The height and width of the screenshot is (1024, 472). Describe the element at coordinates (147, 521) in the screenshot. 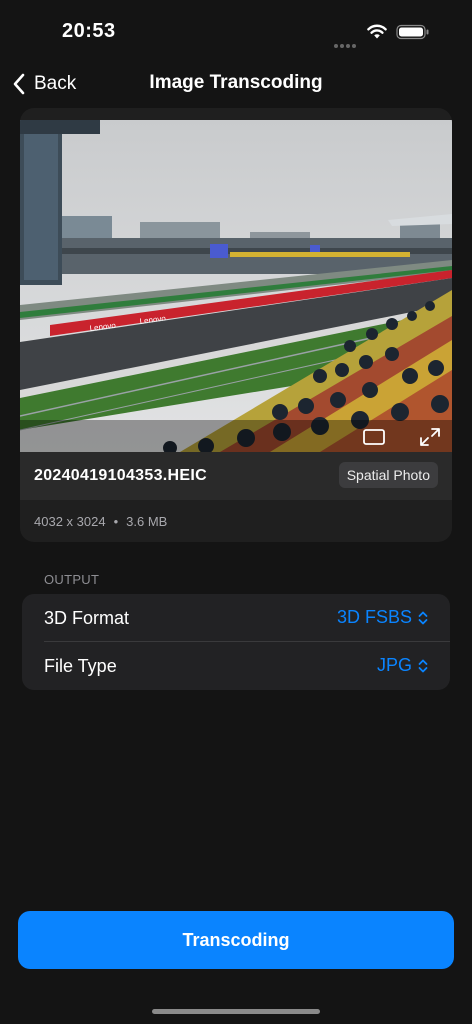

I see `file-size: 3.6 MB` at that location.